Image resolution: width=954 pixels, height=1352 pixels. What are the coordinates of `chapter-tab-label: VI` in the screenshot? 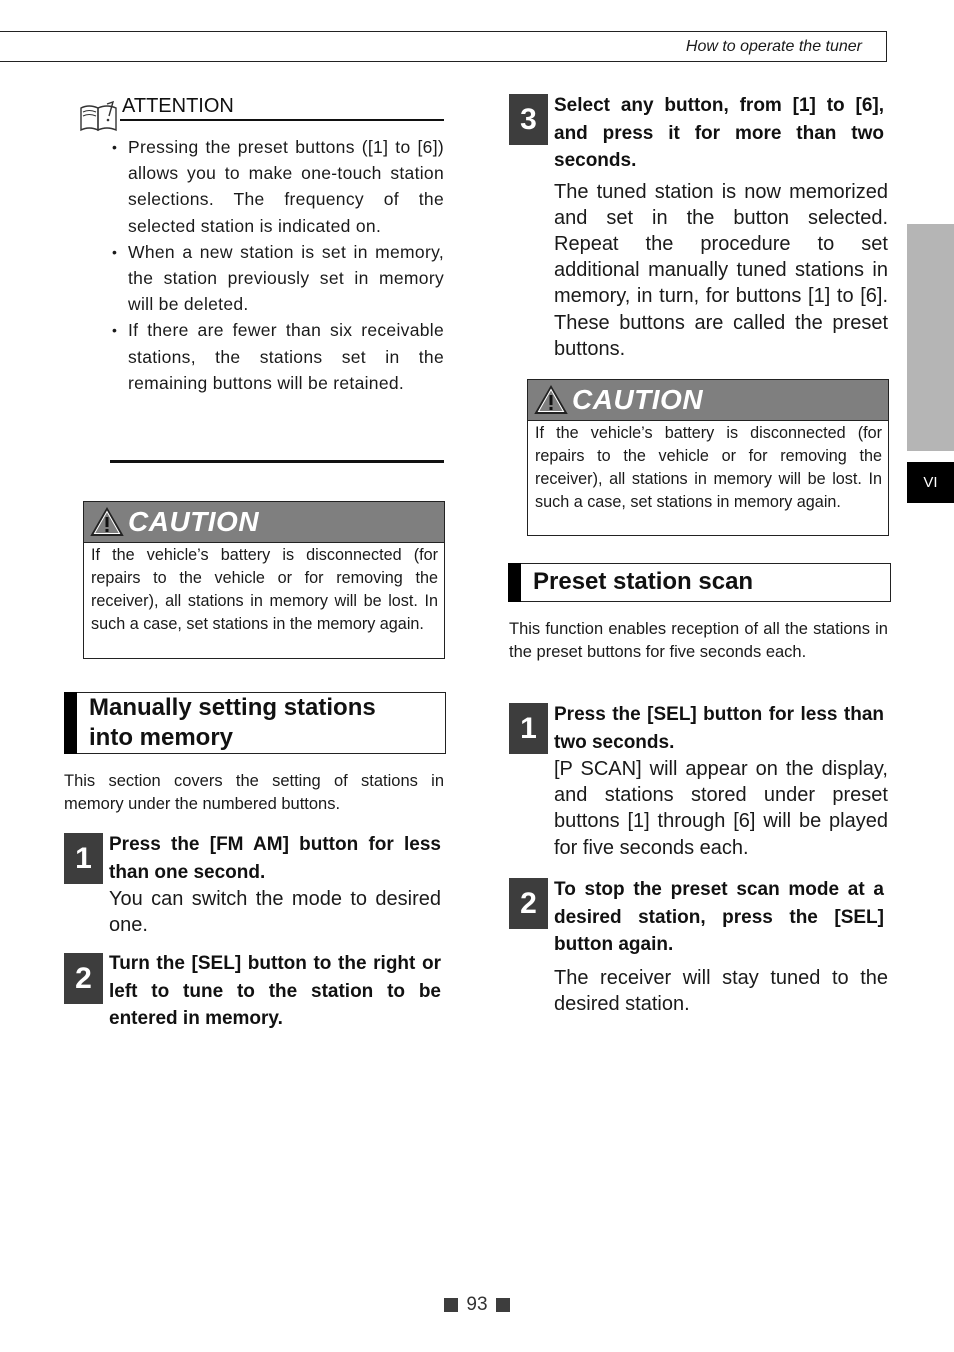 It's located at (930, 482).